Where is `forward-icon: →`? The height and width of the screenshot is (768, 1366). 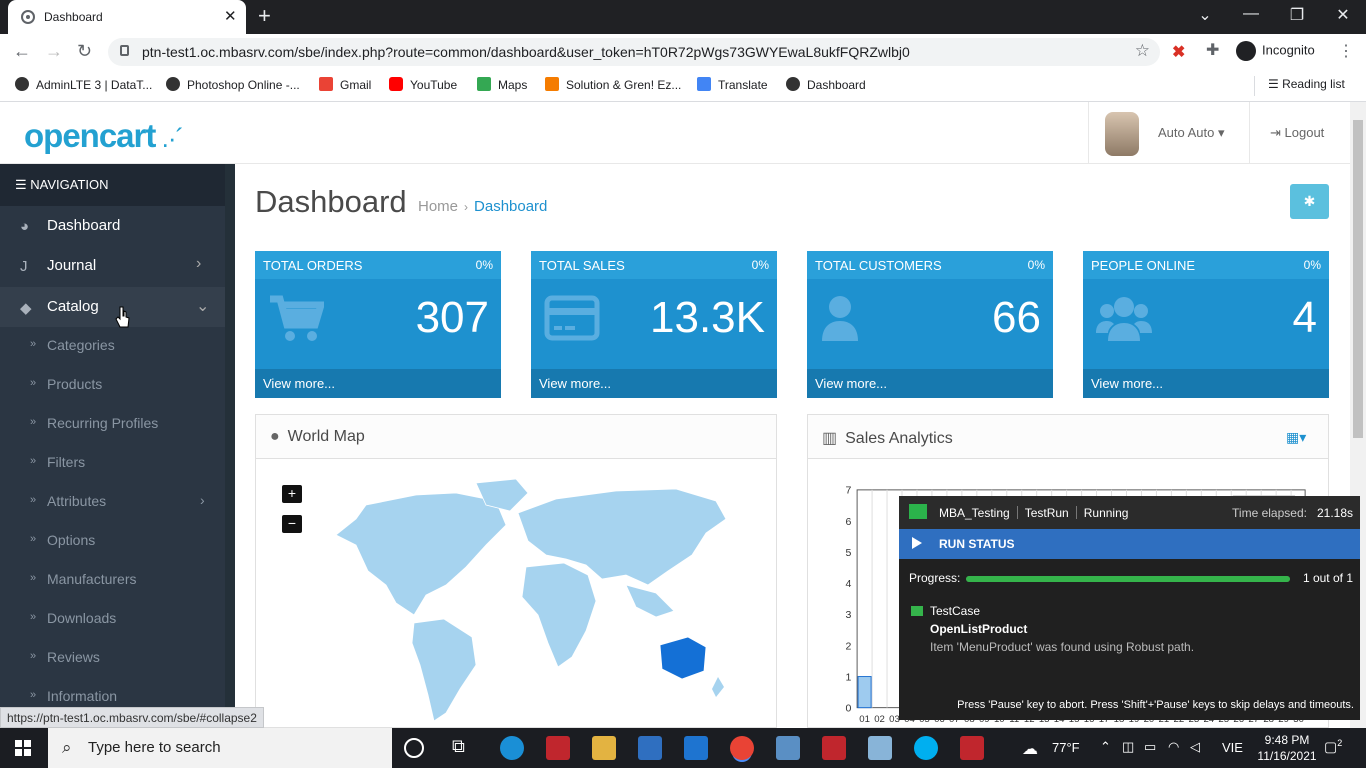 forward-icon: → is located at coordinates (54, 51).